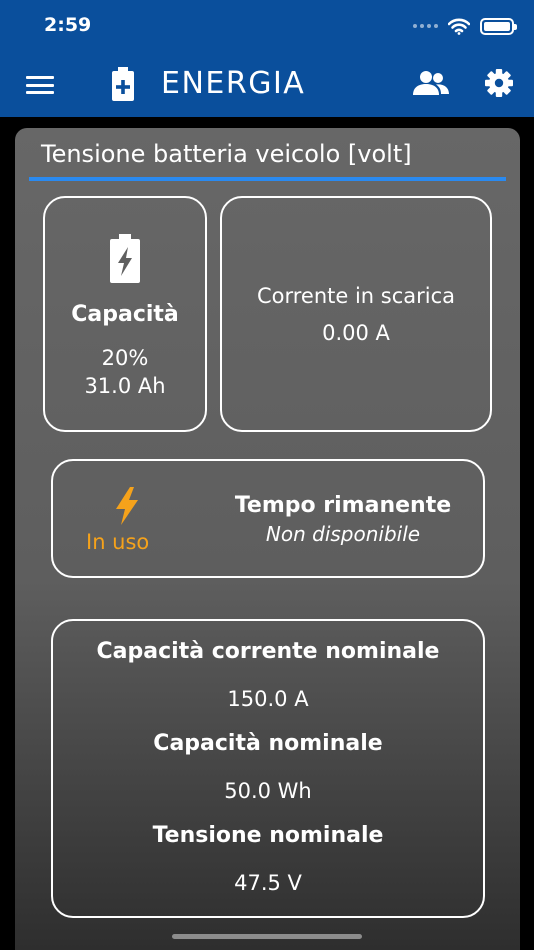  I want to click on nominal-current-value: 150.0 A, so click(268, 699).